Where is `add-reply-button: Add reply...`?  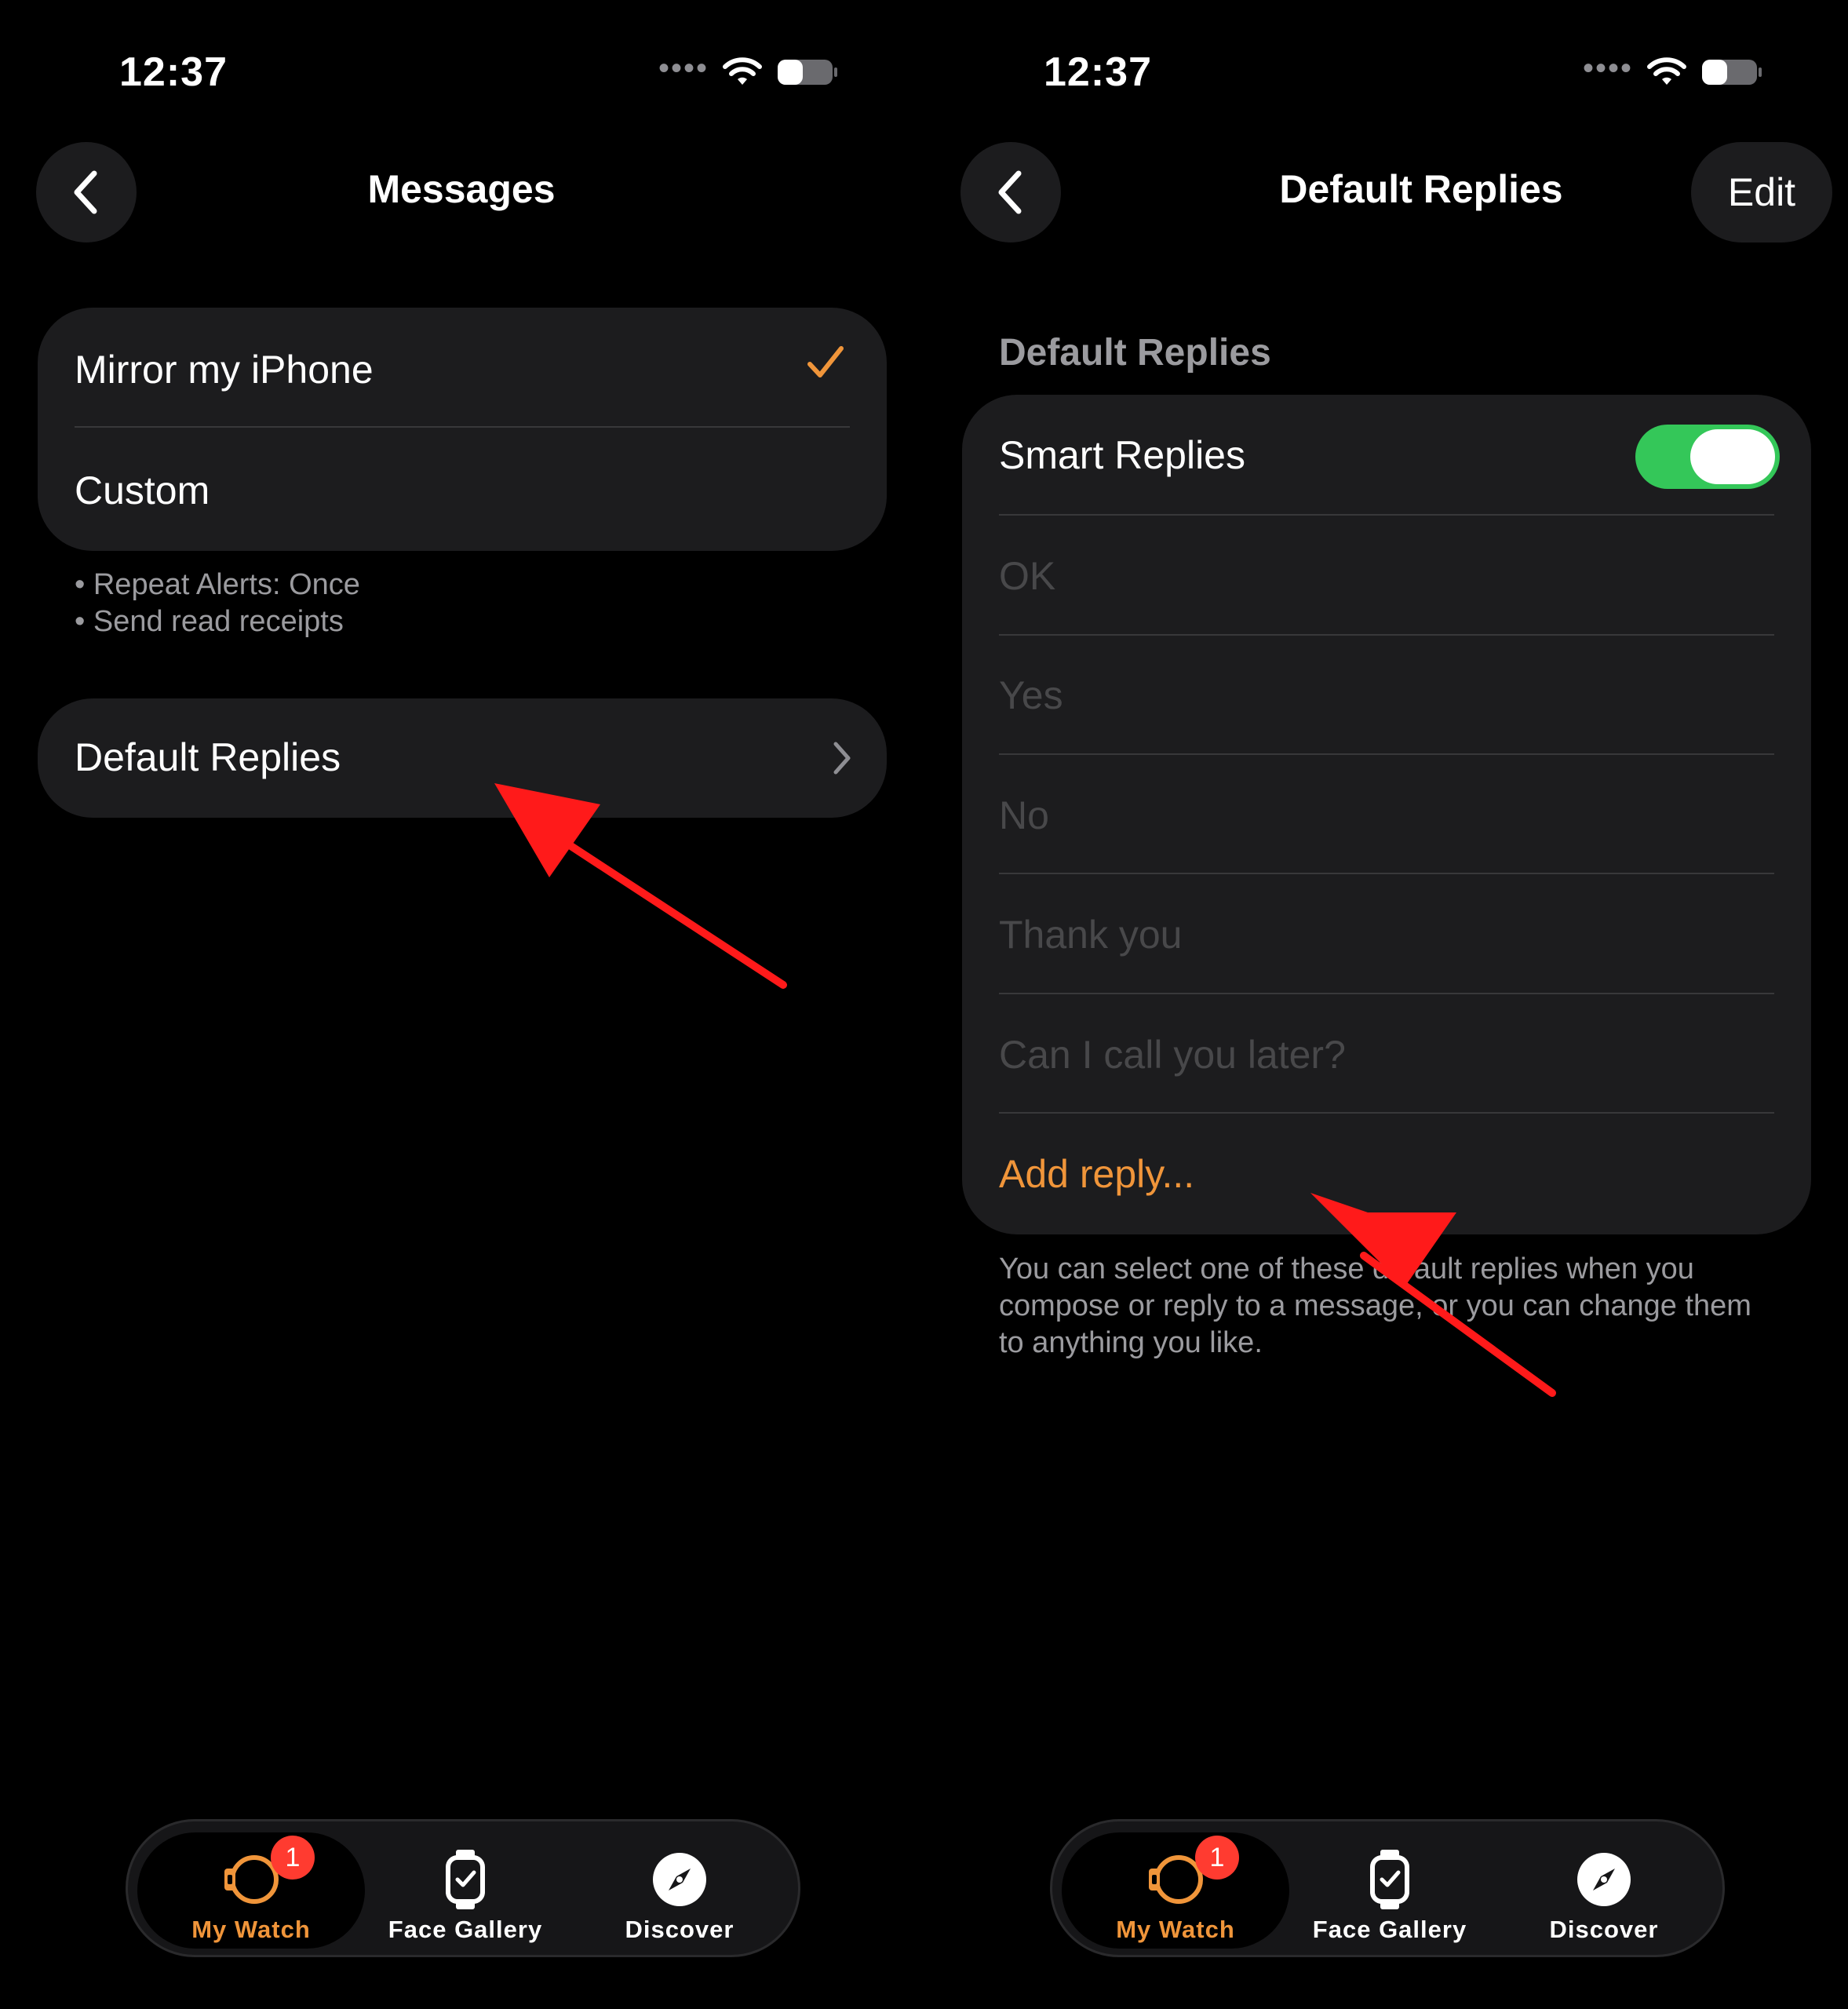 add-reply-button: Add reply... is located at coordinates (1386, 1174).